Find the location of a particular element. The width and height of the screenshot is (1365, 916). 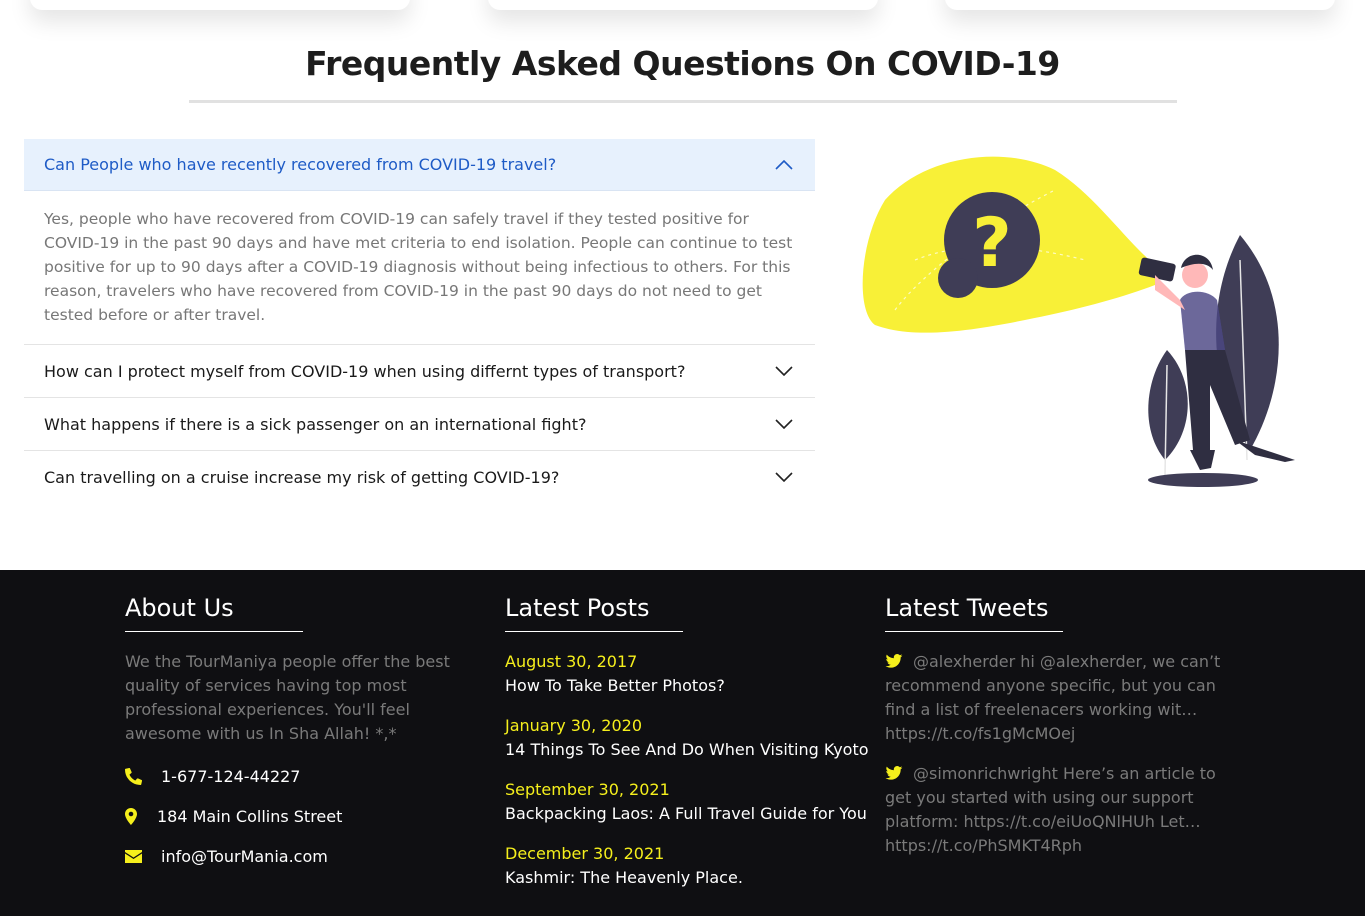

top-card-shadows is located at coordinates (682, 20).